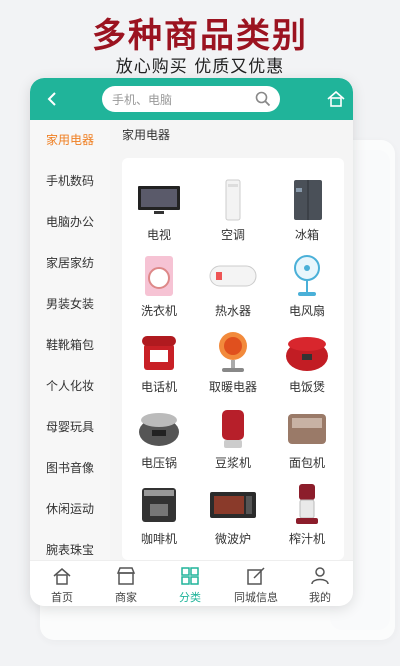  I want to click on product-item: 电视, so click(159, 204).